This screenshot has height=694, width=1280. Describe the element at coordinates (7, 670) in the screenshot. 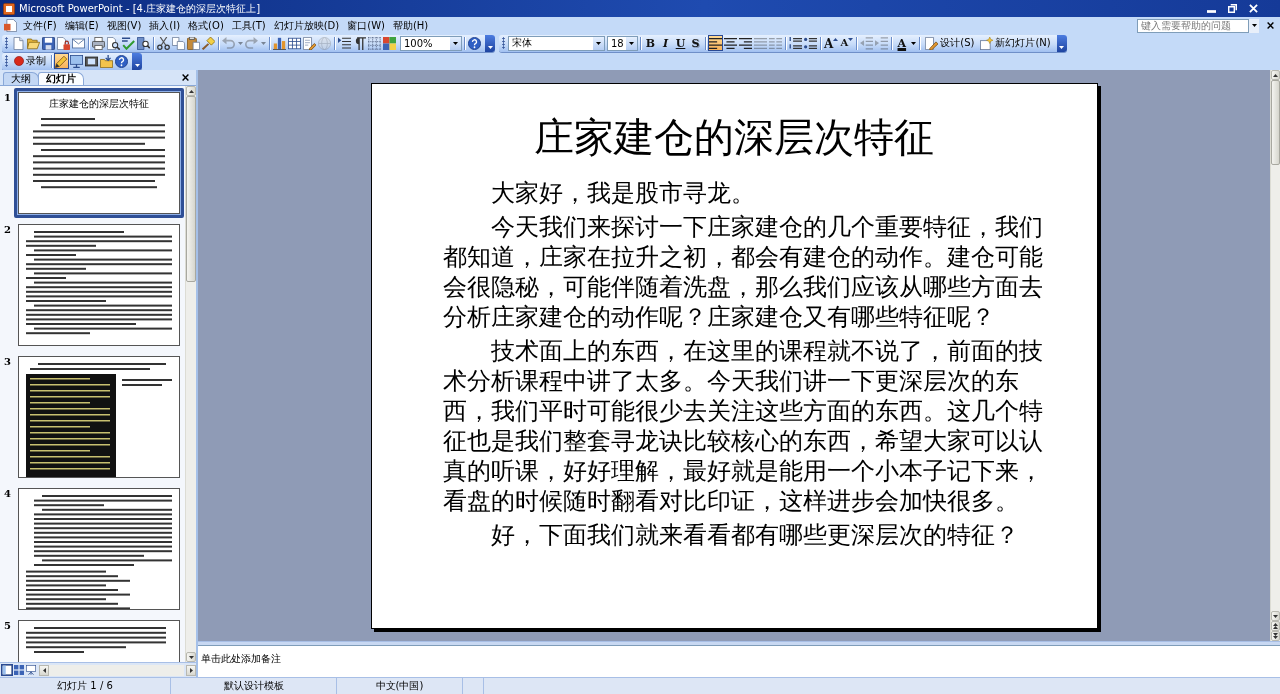

I see `normal-view-button` at that location.